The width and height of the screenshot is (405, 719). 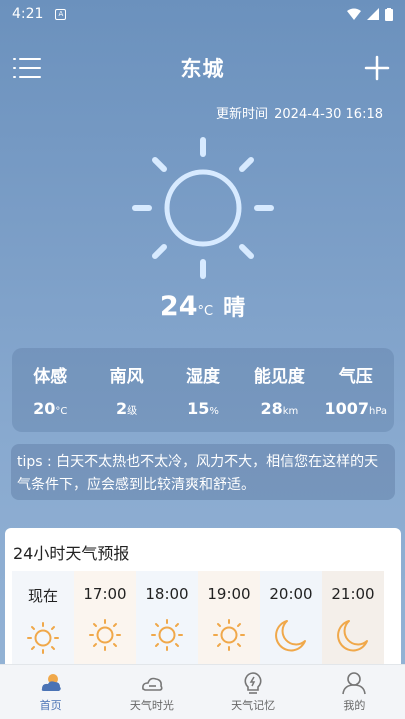 I want to click on current-condition: 晴, so click(x=234, y=308).